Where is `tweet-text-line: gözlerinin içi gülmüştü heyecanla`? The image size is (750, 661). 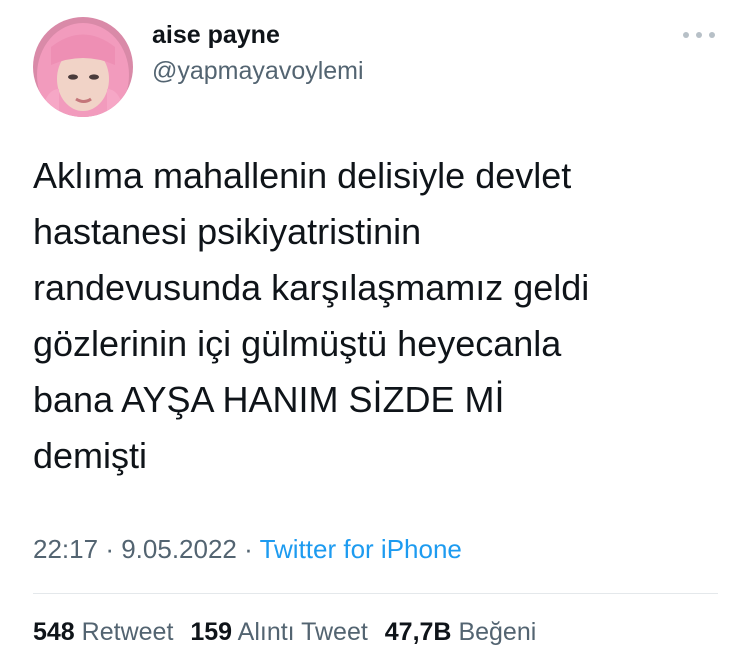 tweet-text-line: gözlerinin içi gülmüştü heyecanla is located at coordinates (297, 343).